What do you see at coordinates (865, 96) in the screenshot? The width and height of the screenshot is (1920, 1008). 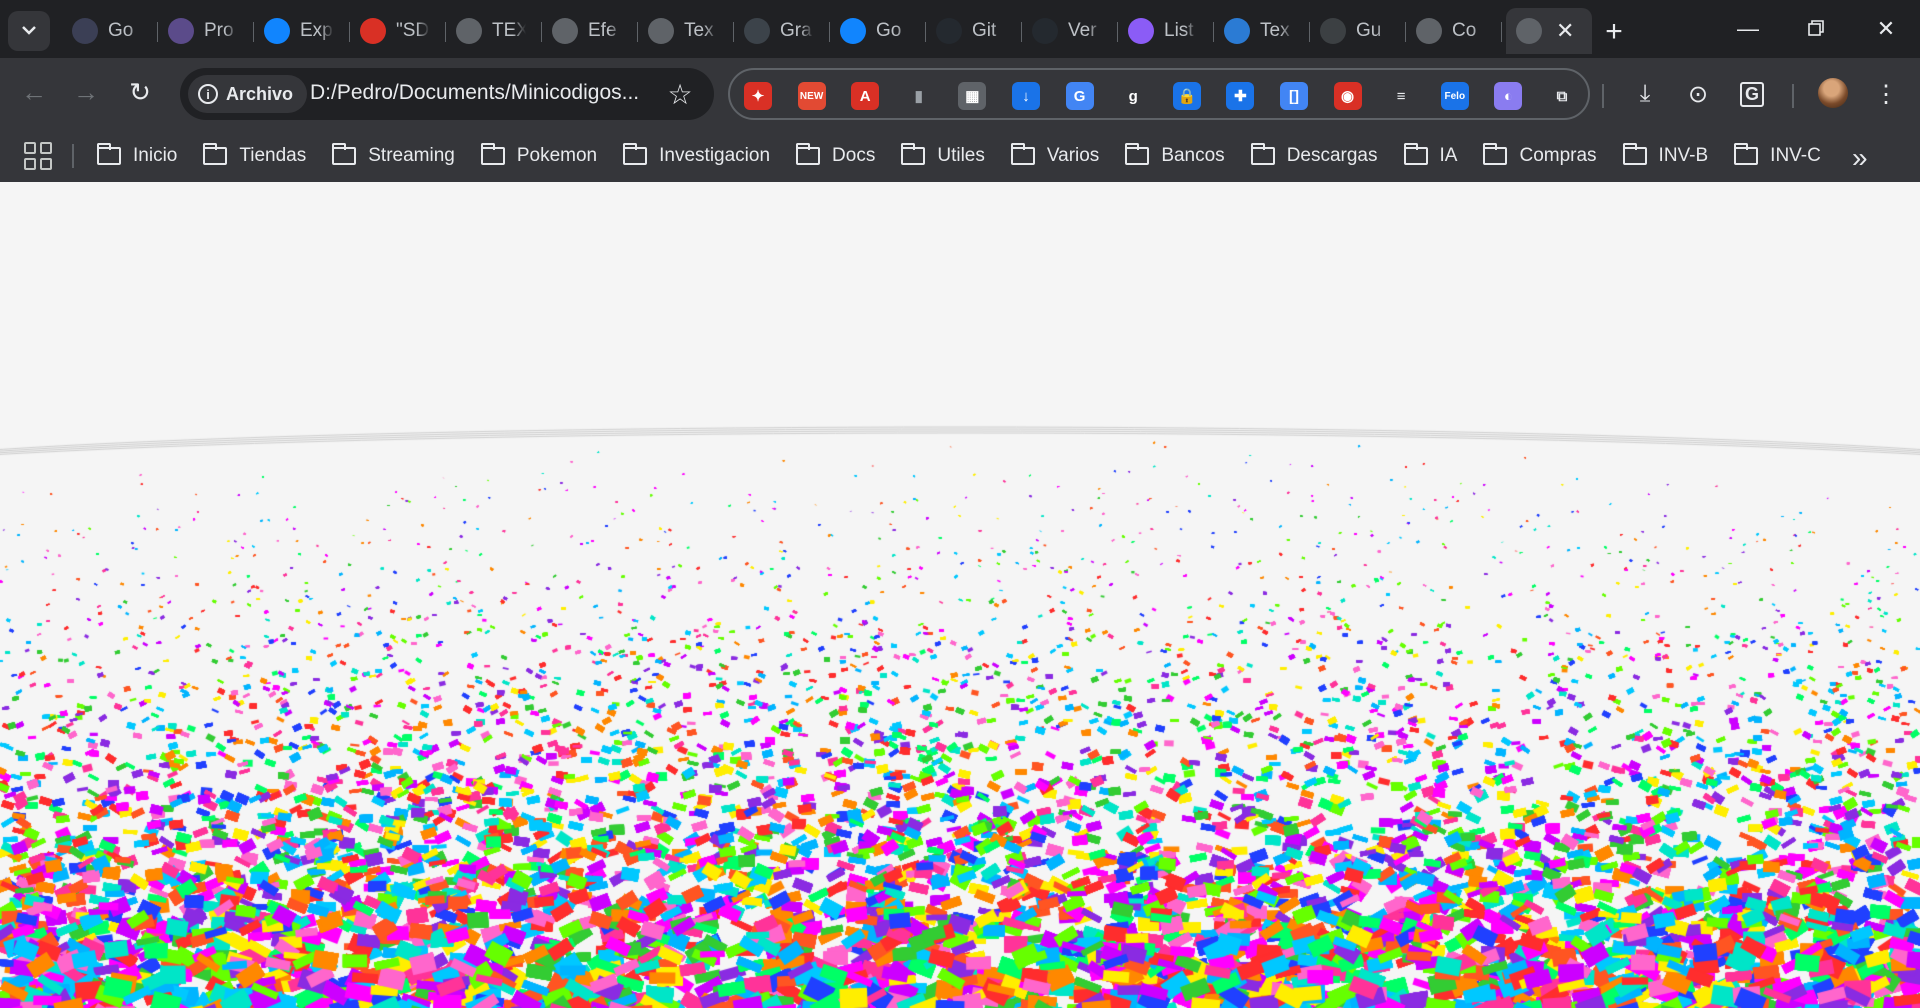 I see `a-circle-extension-icon: A` at bounding box center [865, 96].